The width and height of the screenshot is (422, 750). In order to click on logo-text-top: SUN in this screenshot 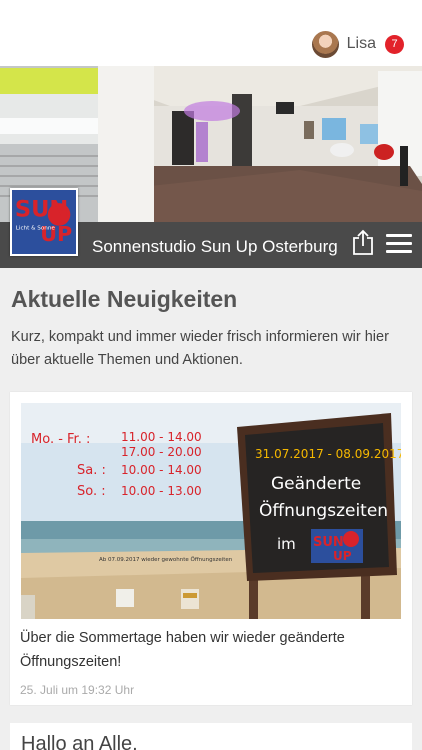, I will do `click(42, 209)`.